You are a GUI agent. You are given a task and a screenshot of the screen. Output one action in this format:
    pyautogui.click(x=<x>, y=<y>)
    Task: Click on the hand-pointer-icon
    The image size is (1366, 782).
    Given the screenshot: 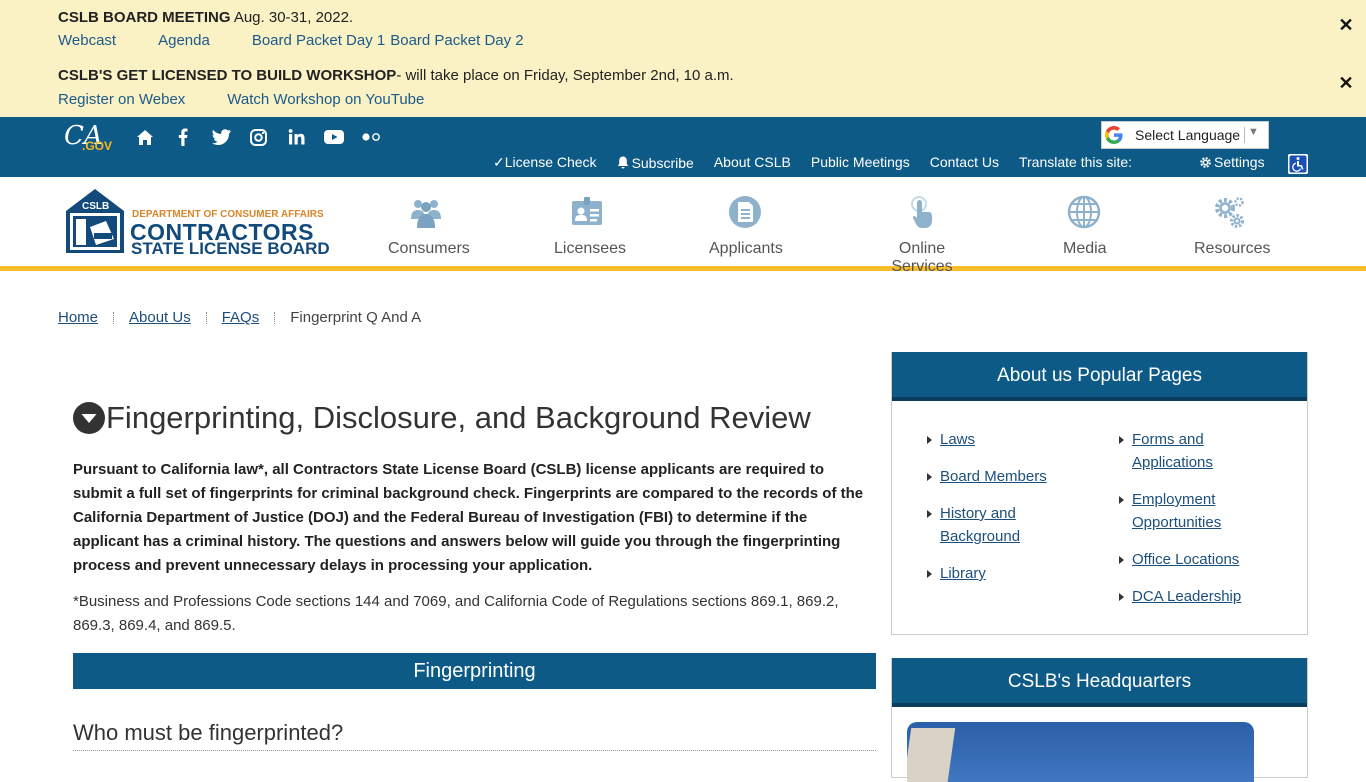 What is the action you would take?
    pyautogui.click(x=921, y=212)
    